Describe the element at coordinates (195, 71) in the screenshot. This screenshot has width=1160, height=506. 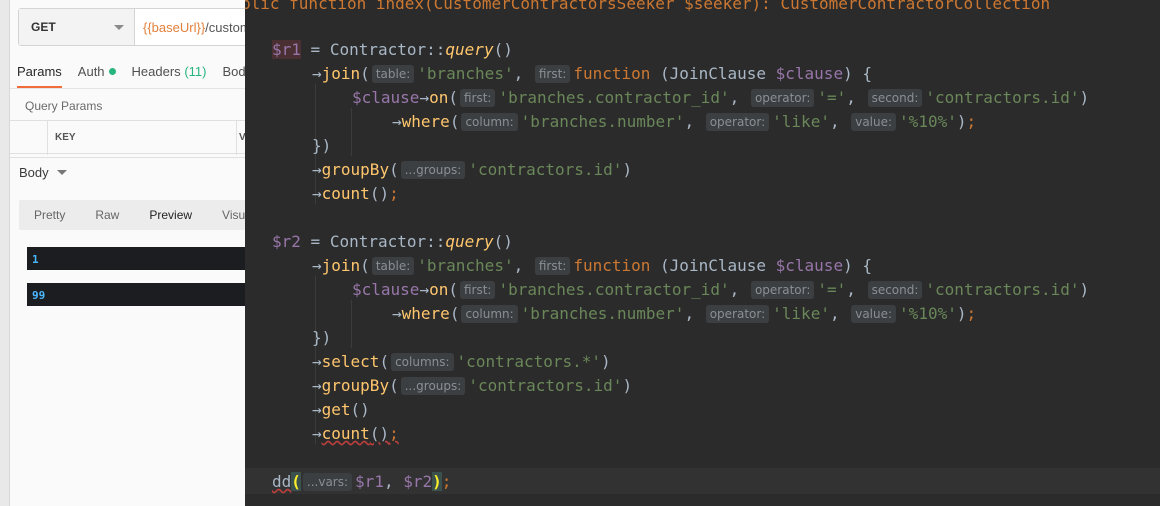
I see `headers-count-badge: (11)` at that location.